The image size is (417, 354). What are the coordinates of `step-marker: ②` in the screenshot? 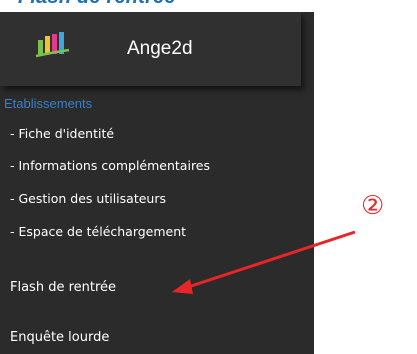 It's located at (373, 206).